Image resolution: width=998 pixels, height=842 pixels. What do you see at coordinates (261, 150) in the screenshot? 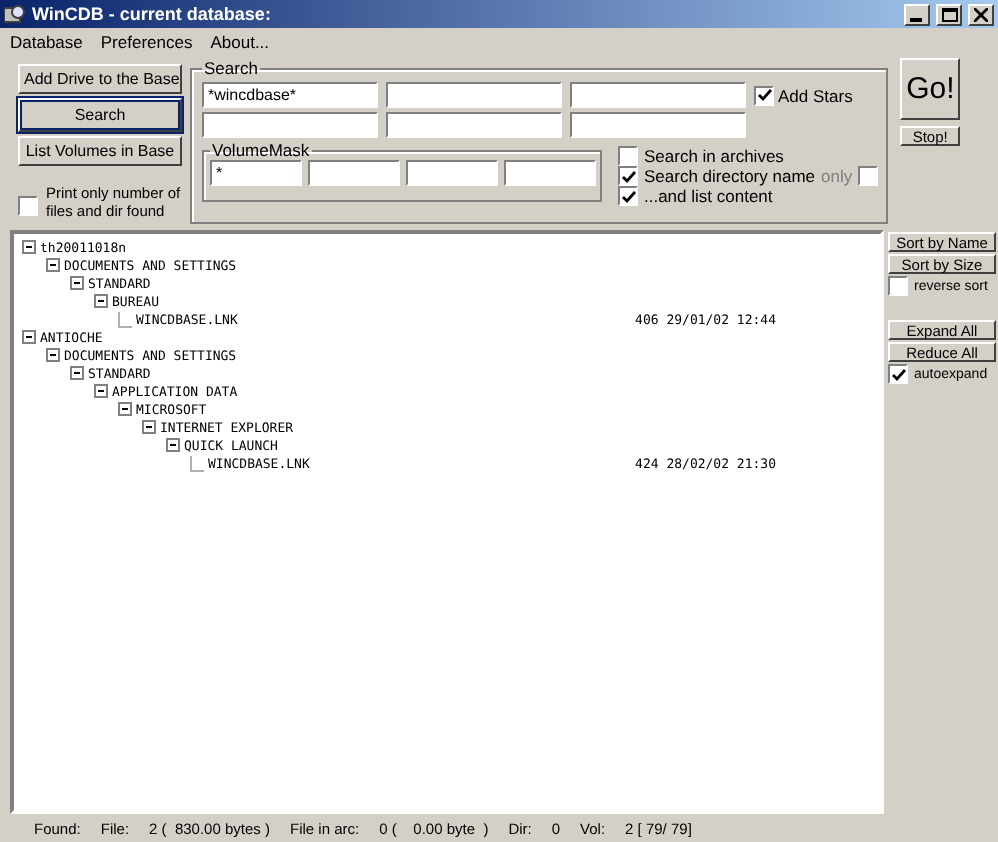
I see `group-title: VolumeMask` at bounding box center [261, 150].